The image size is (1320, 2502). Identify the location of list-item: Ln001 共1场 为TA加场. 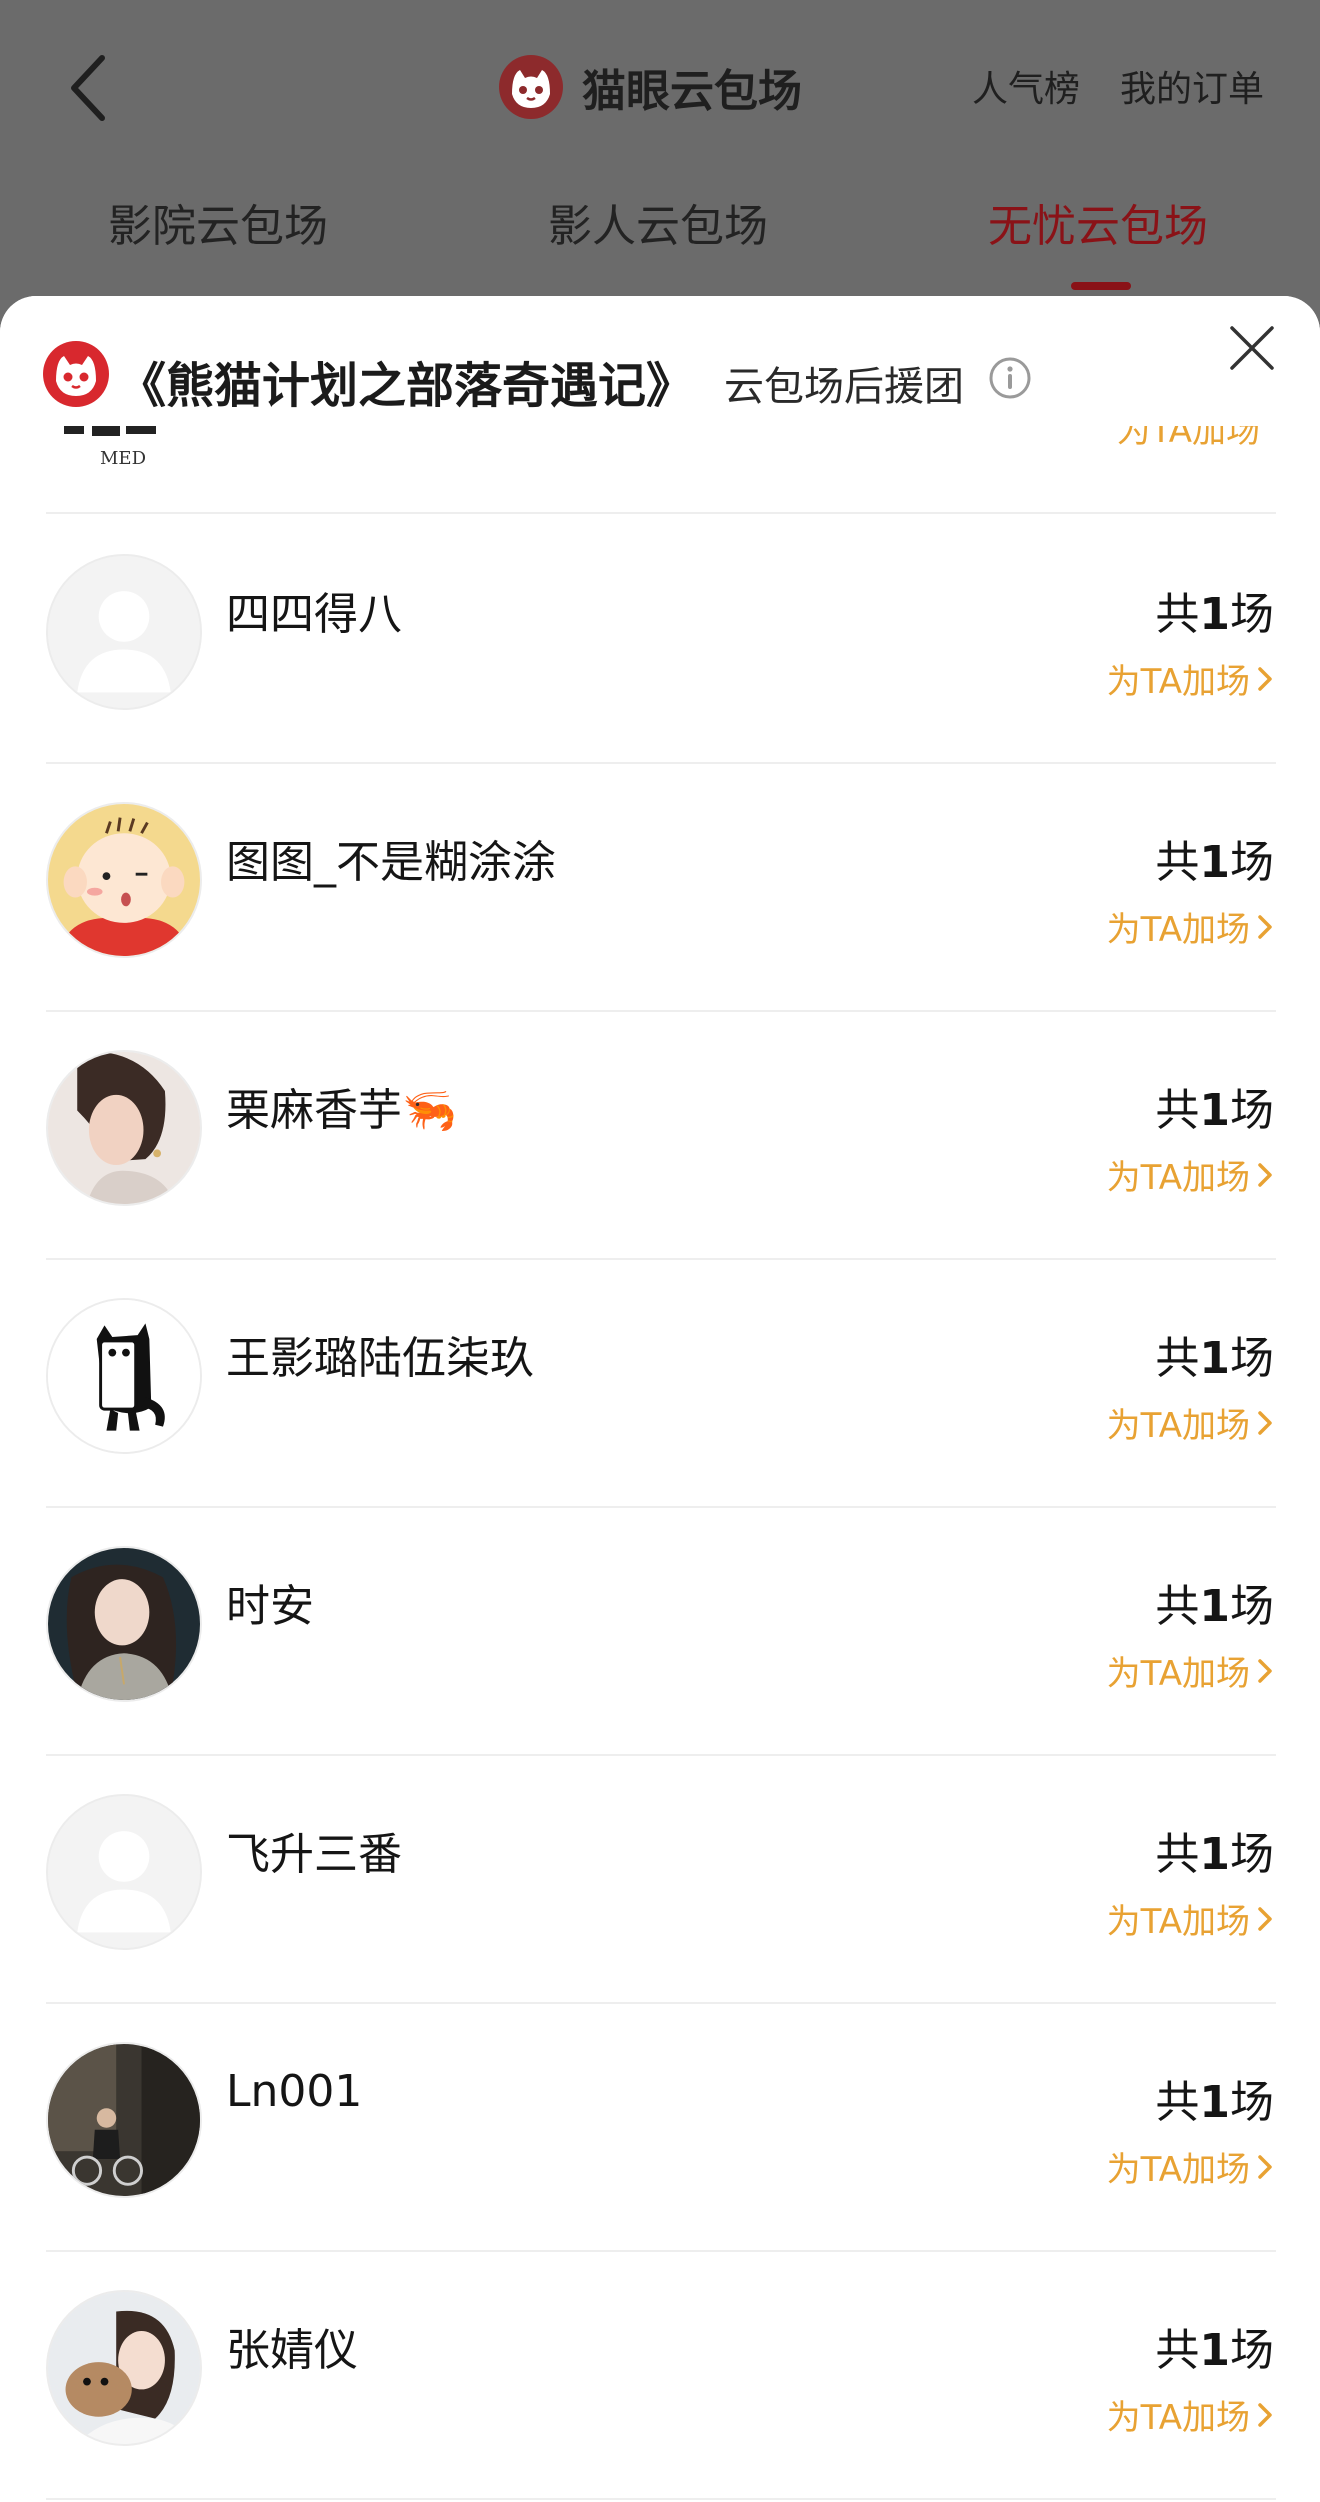
(660, 2128).